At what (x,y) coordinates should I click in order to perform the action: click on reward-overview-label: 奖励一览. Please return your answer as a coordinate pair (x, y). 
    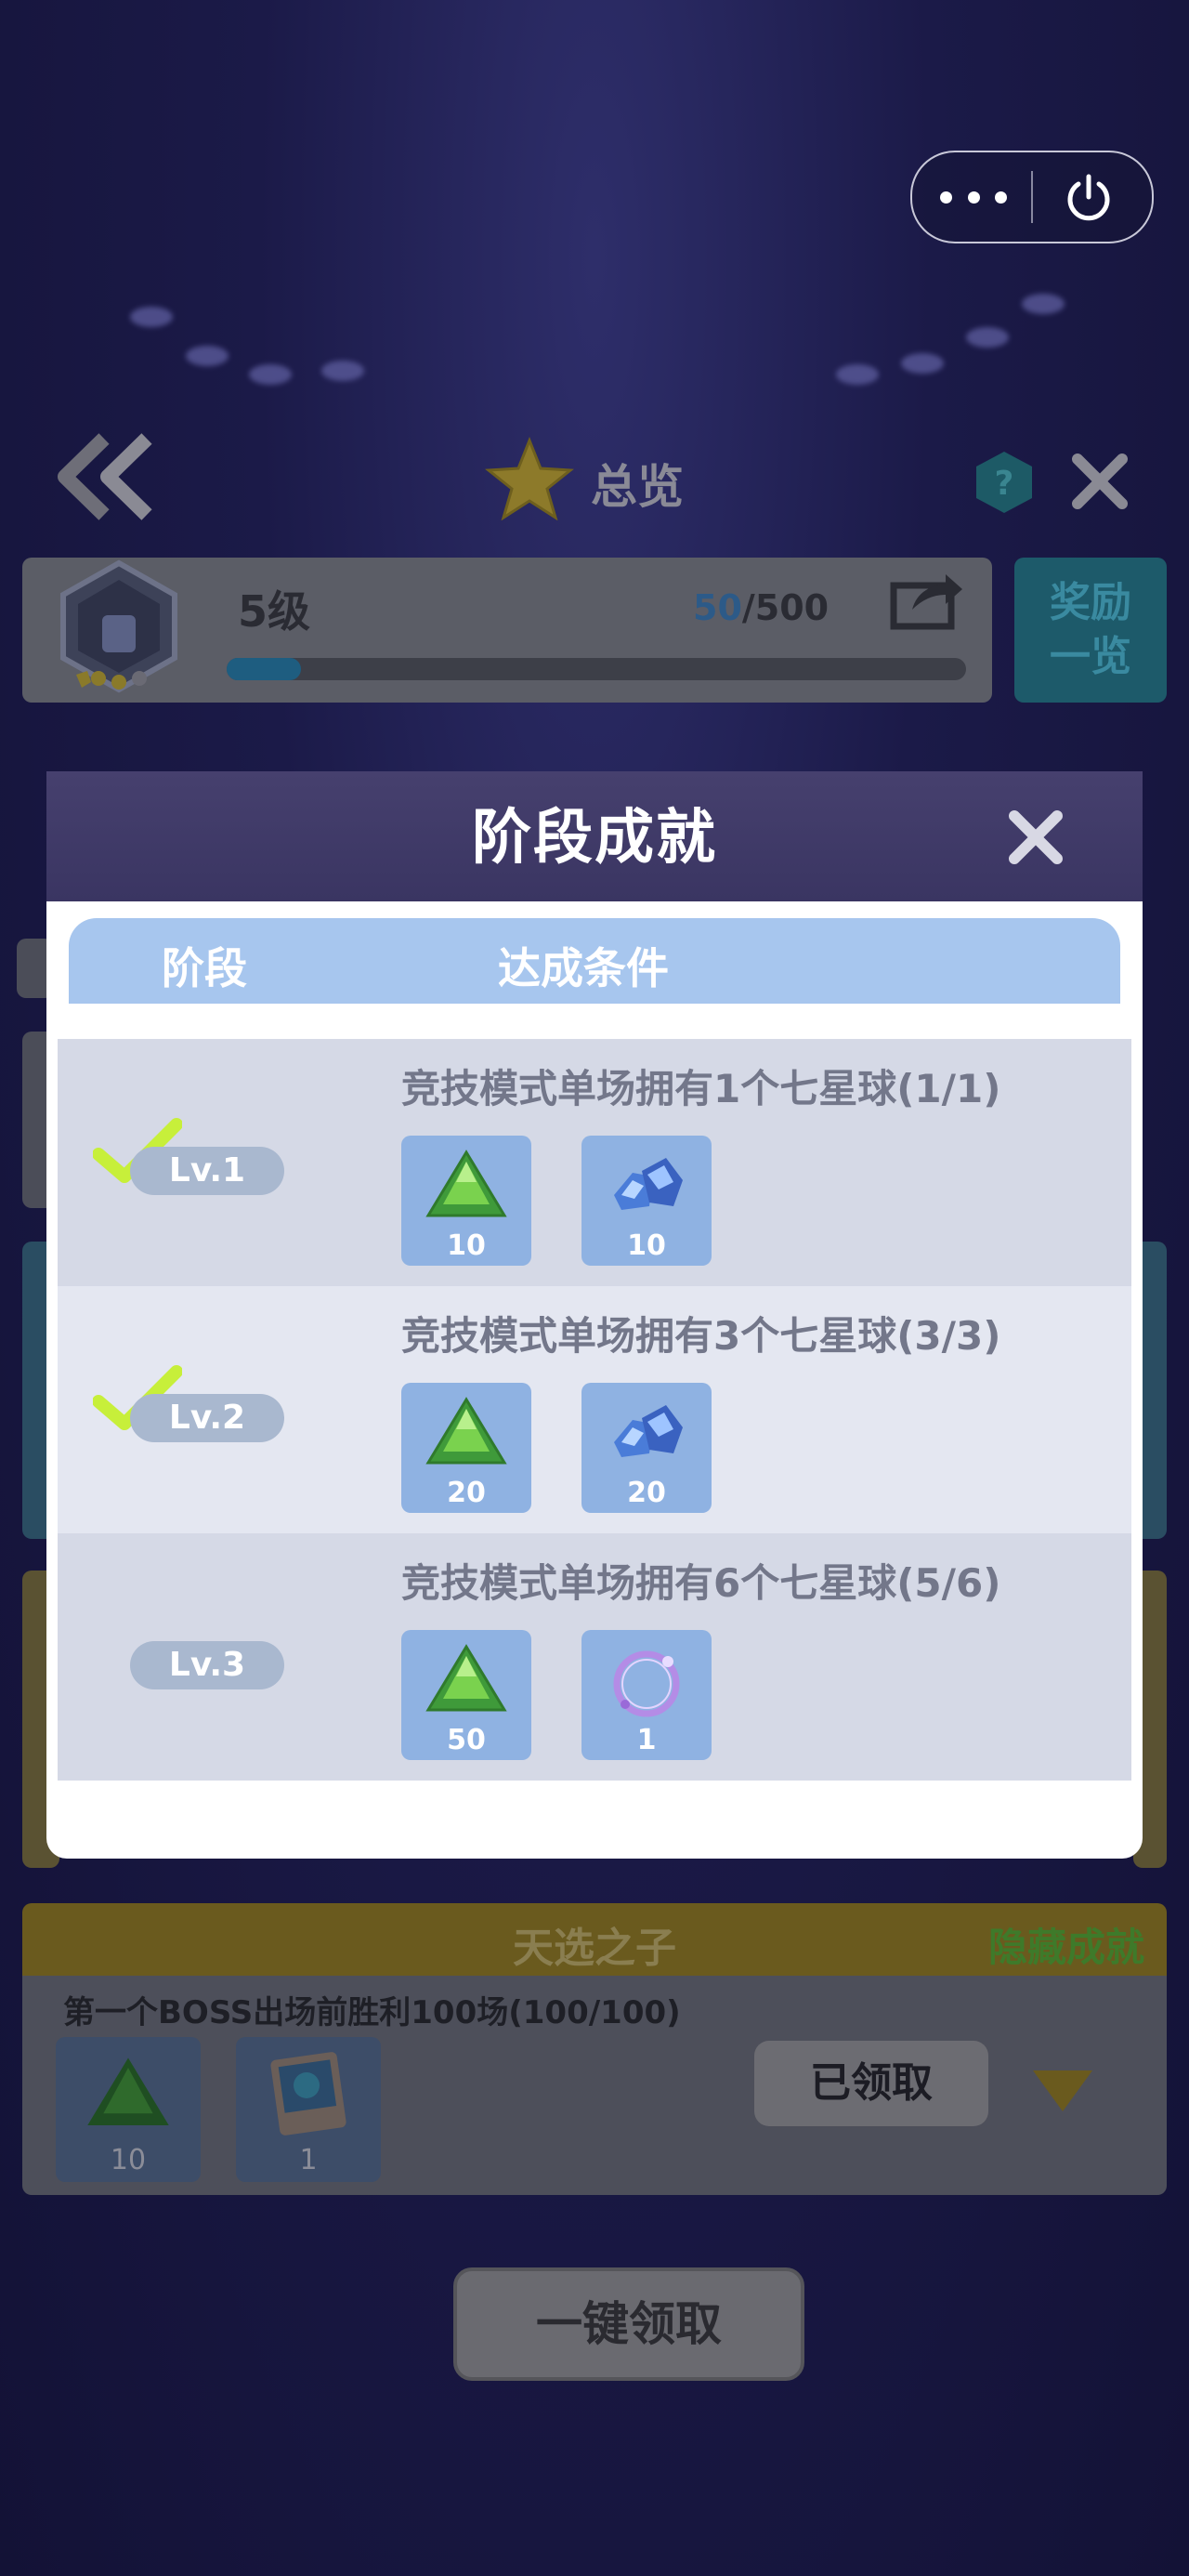
    Looking at the image, I should click on (1091, 629).